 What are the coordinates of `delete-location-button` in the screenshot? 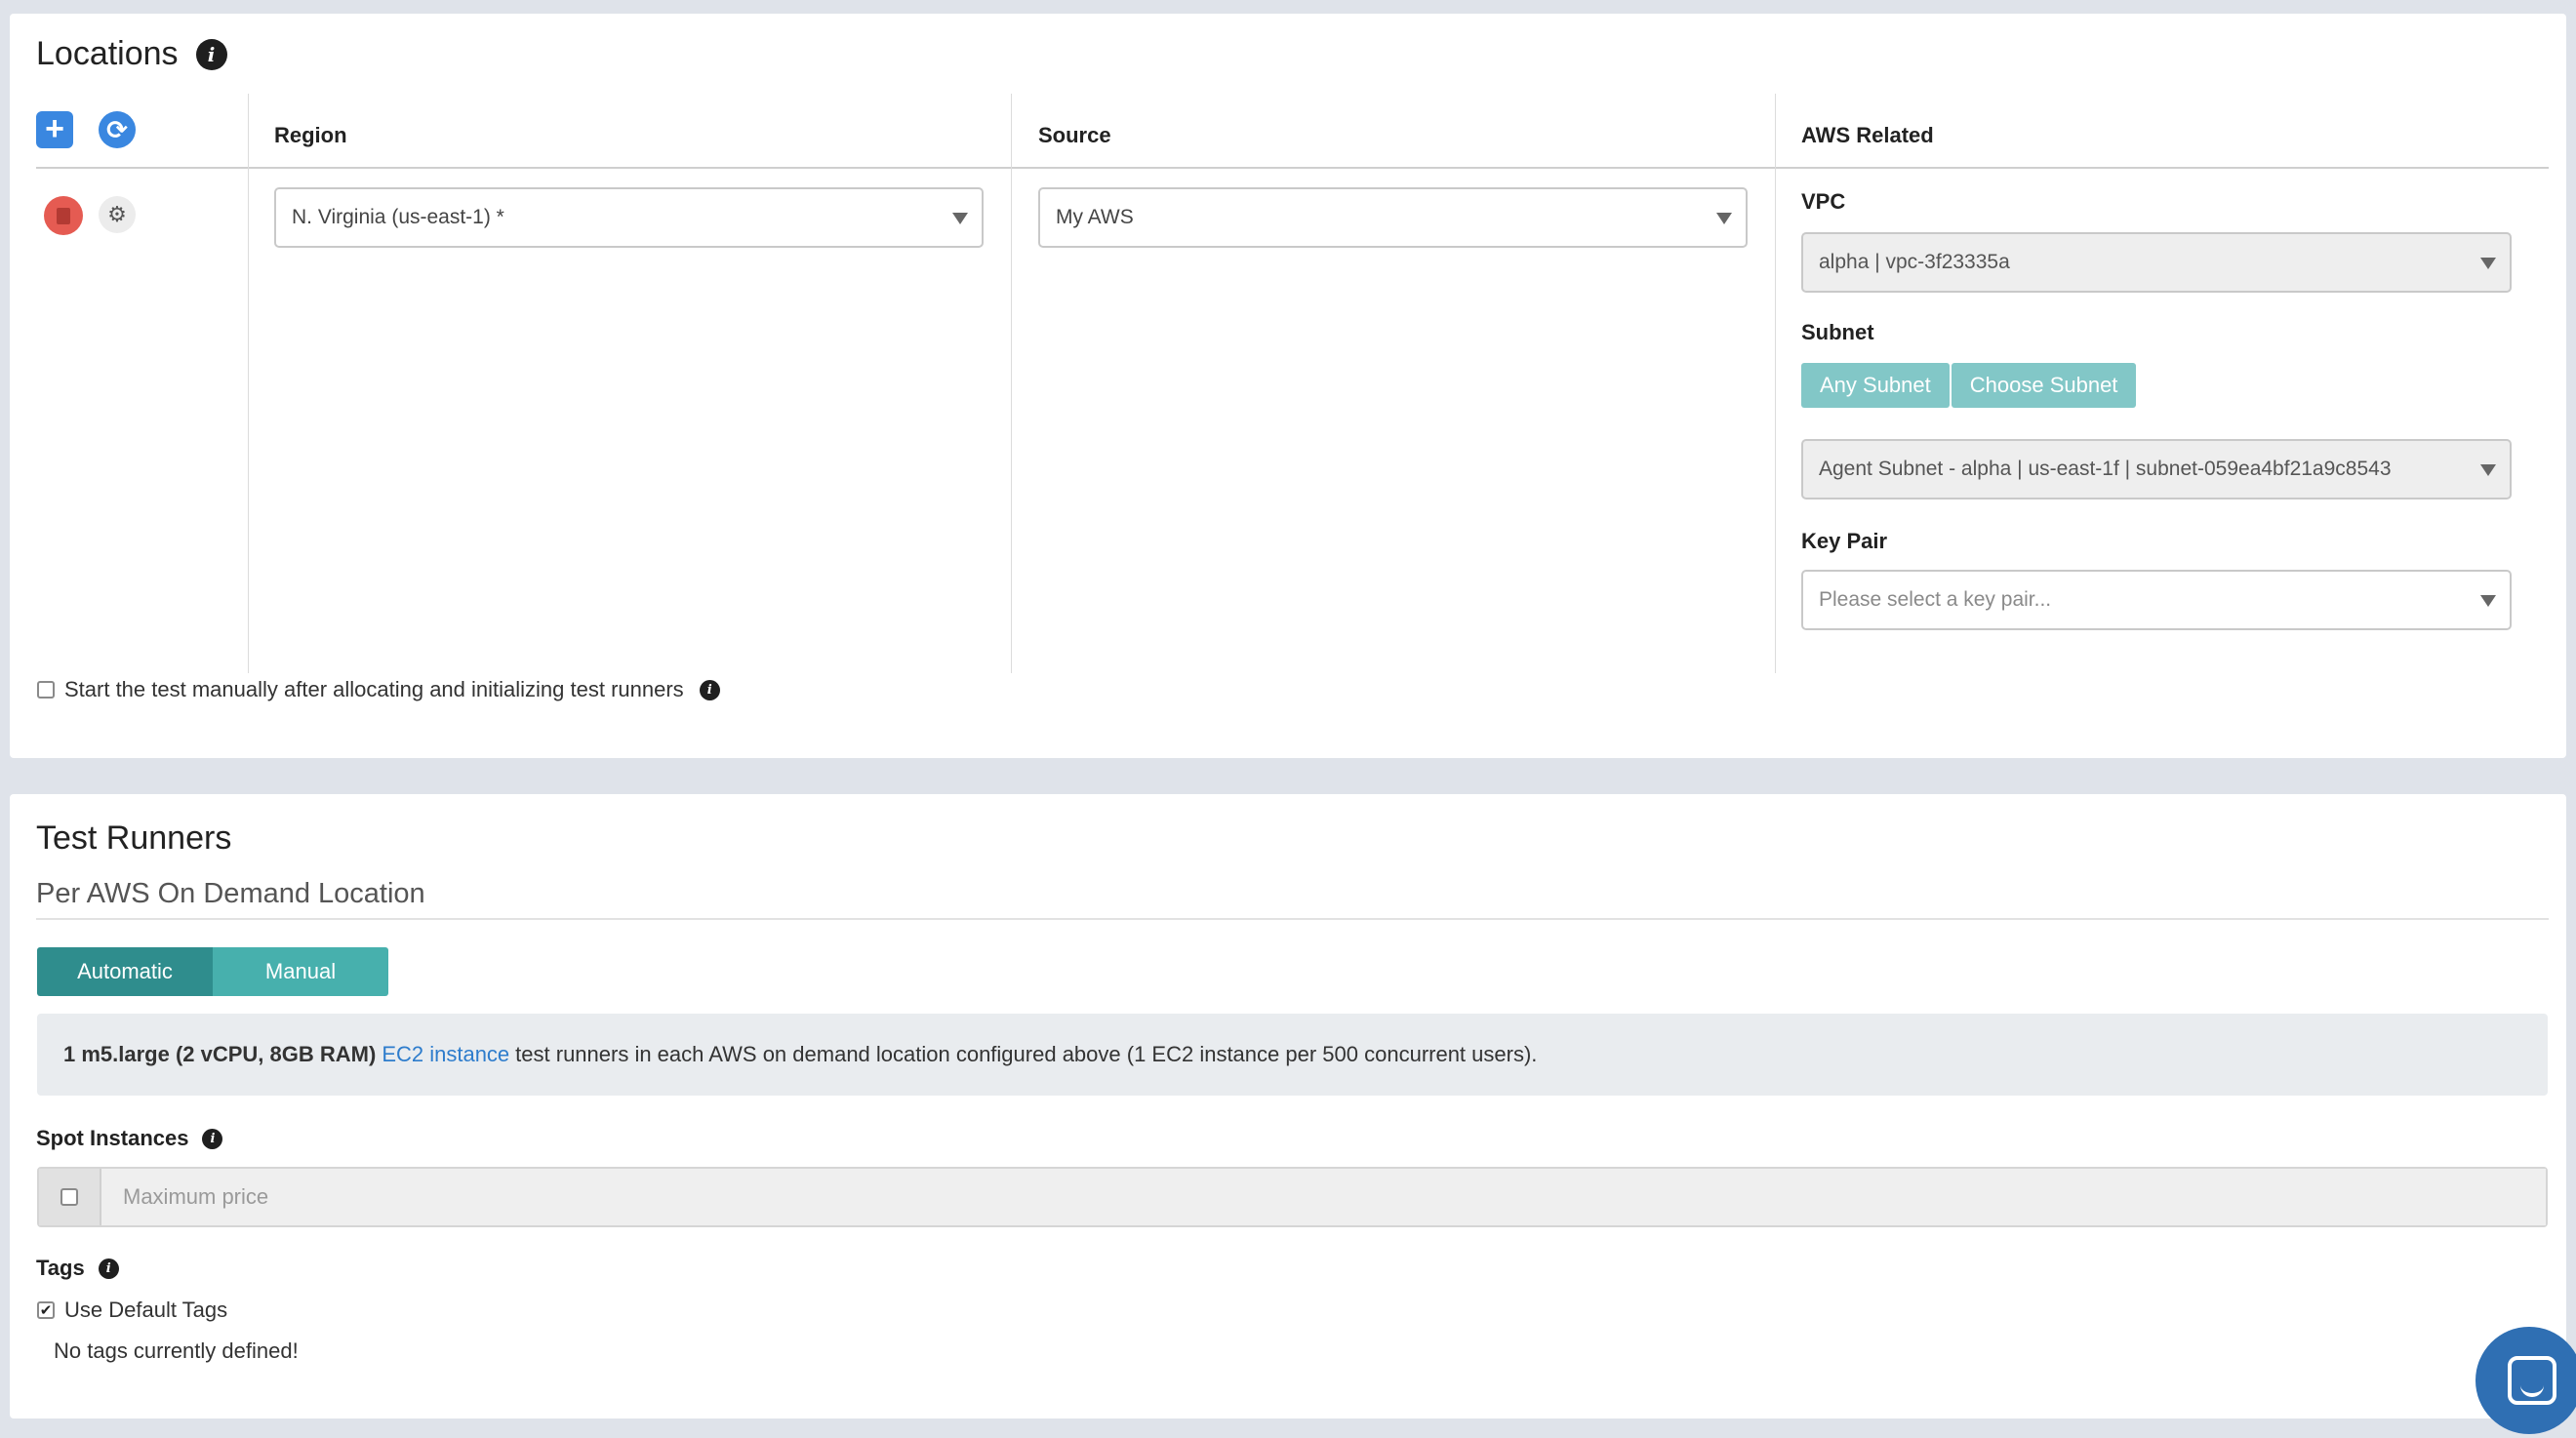 It's located at (63, 215).